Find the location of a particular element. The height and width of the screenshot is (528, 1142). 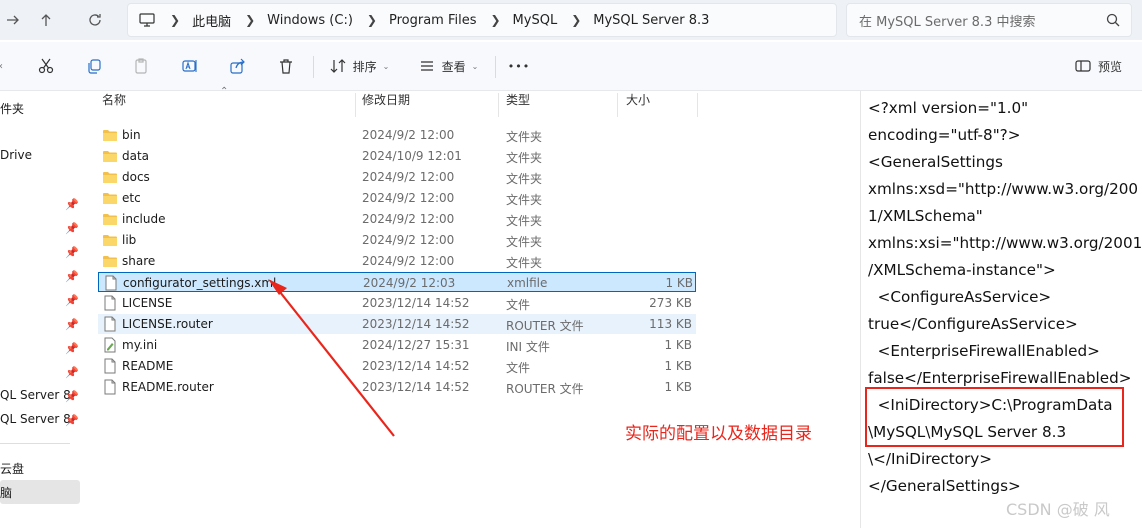

file-row: share 2024/9/2 12:00 文件夹 is located at coordinates (397, 261).